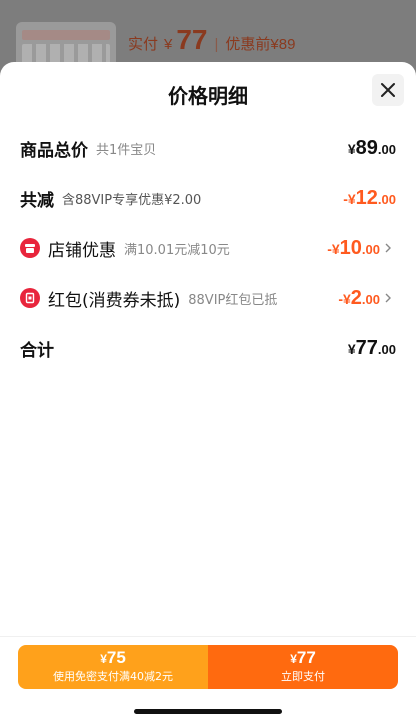 This screenshot has width=416, height=720. I want to click on pay-amount: ¥75, so click(113, 658).